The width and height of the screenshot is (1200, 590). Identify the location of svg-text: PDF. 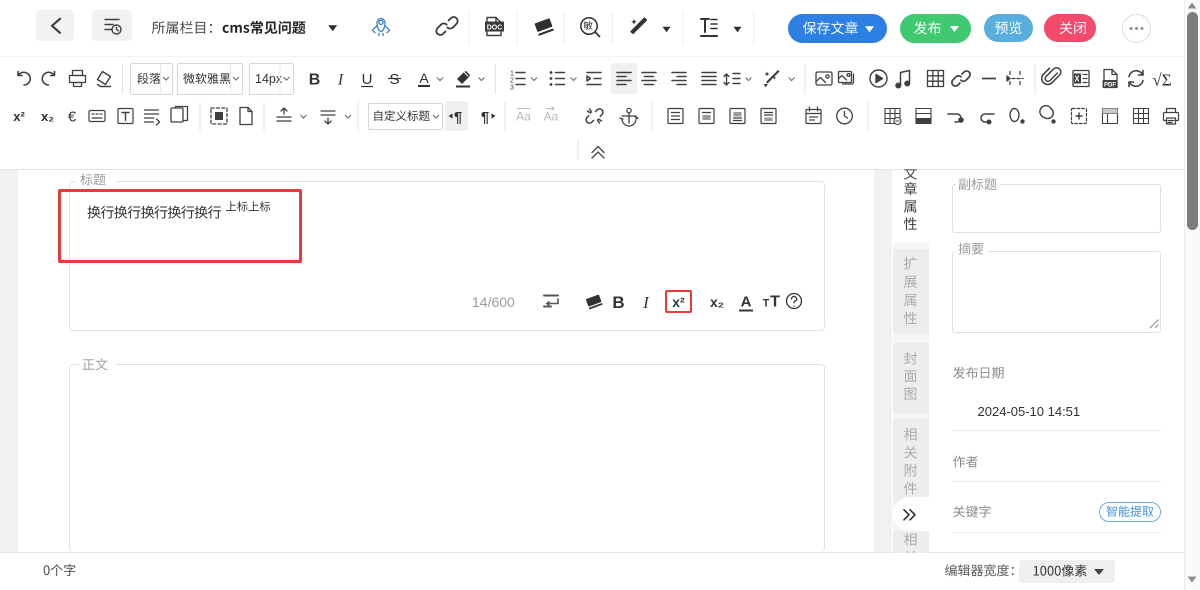
(1110, 86).